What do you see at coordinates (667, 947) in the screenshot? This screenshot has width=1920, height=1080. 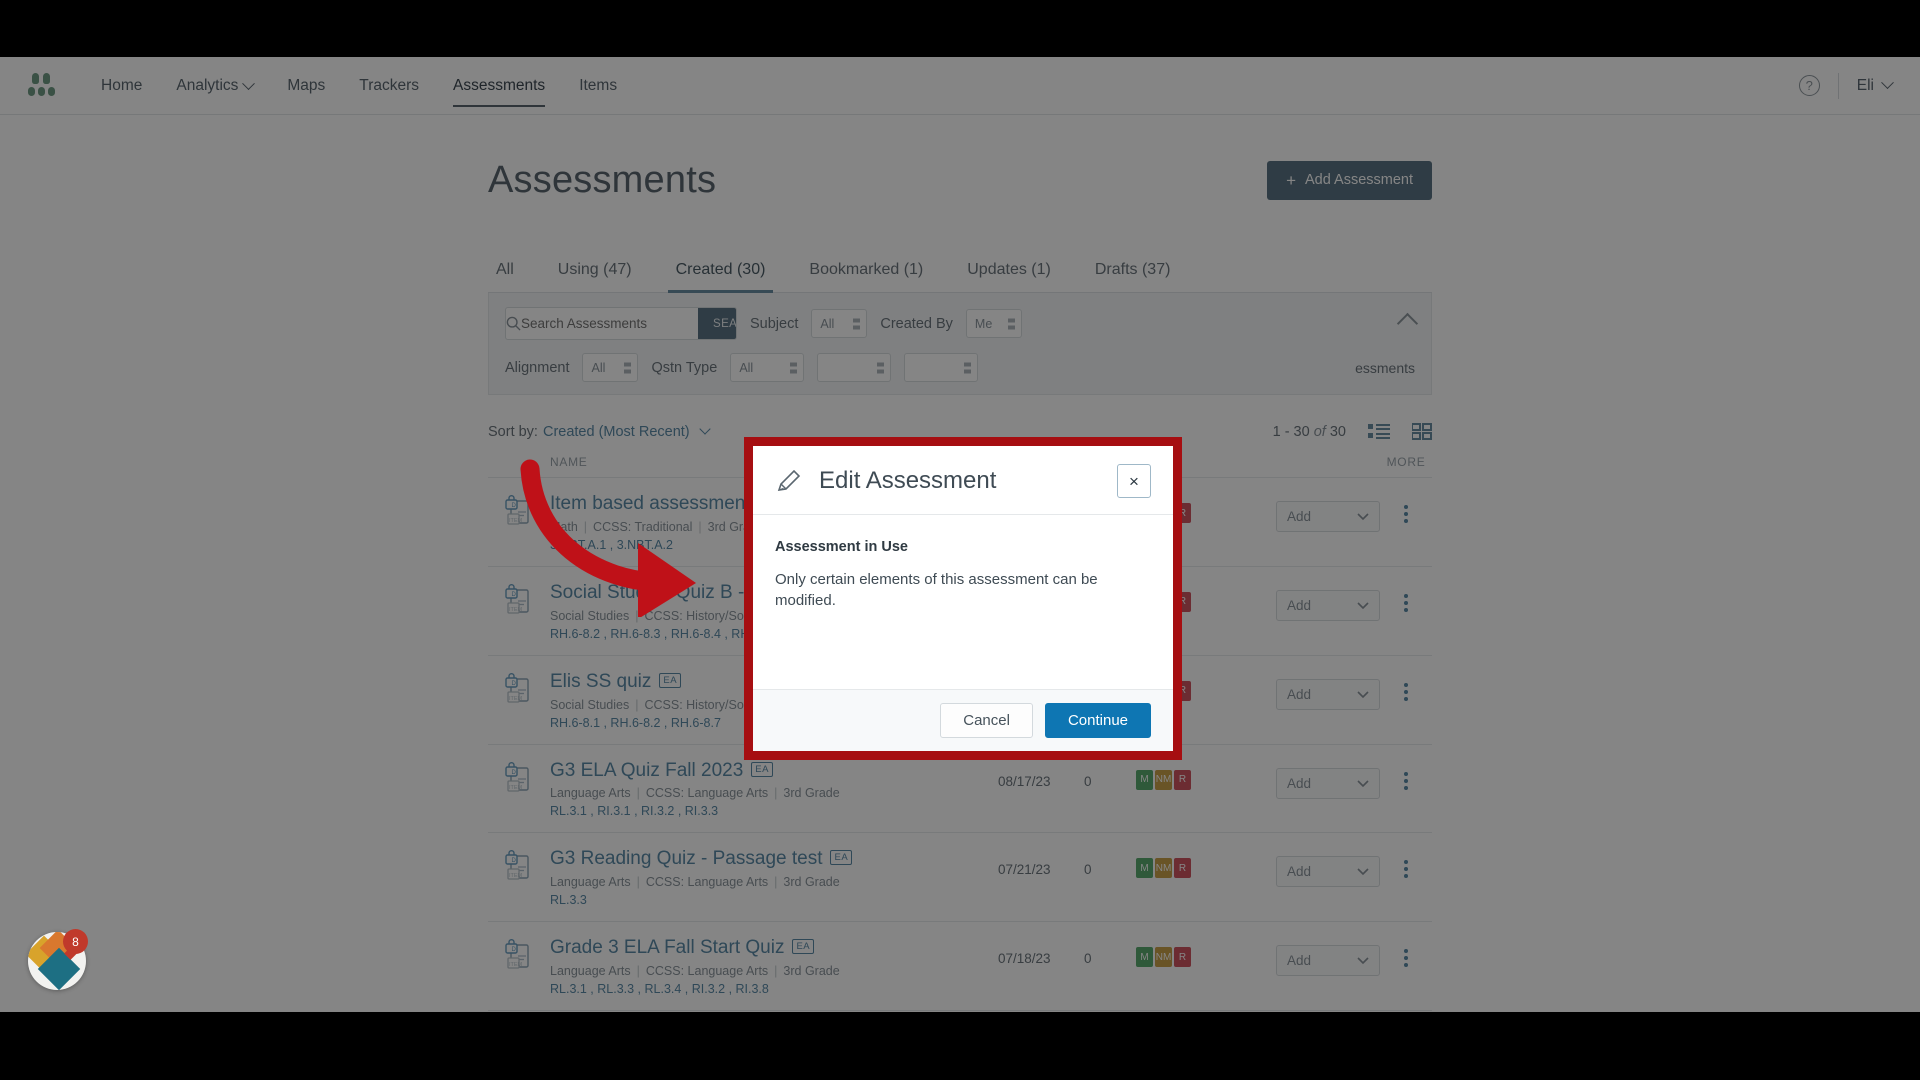 I see `assessment-name-link: Grade 3 ELA Fall Start Quiz` at bounding box center [667, 947].